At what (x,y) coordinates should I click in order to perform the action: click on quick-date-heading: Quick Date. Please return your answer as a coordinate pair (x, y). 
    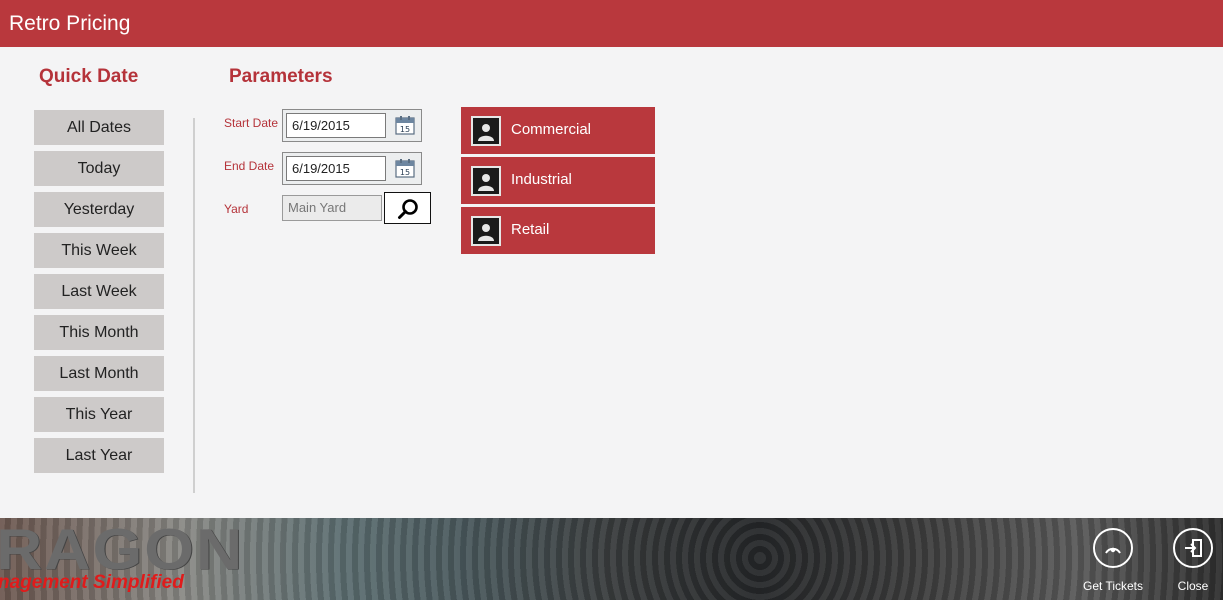
    Looking at the image, I should click on (89, 76).